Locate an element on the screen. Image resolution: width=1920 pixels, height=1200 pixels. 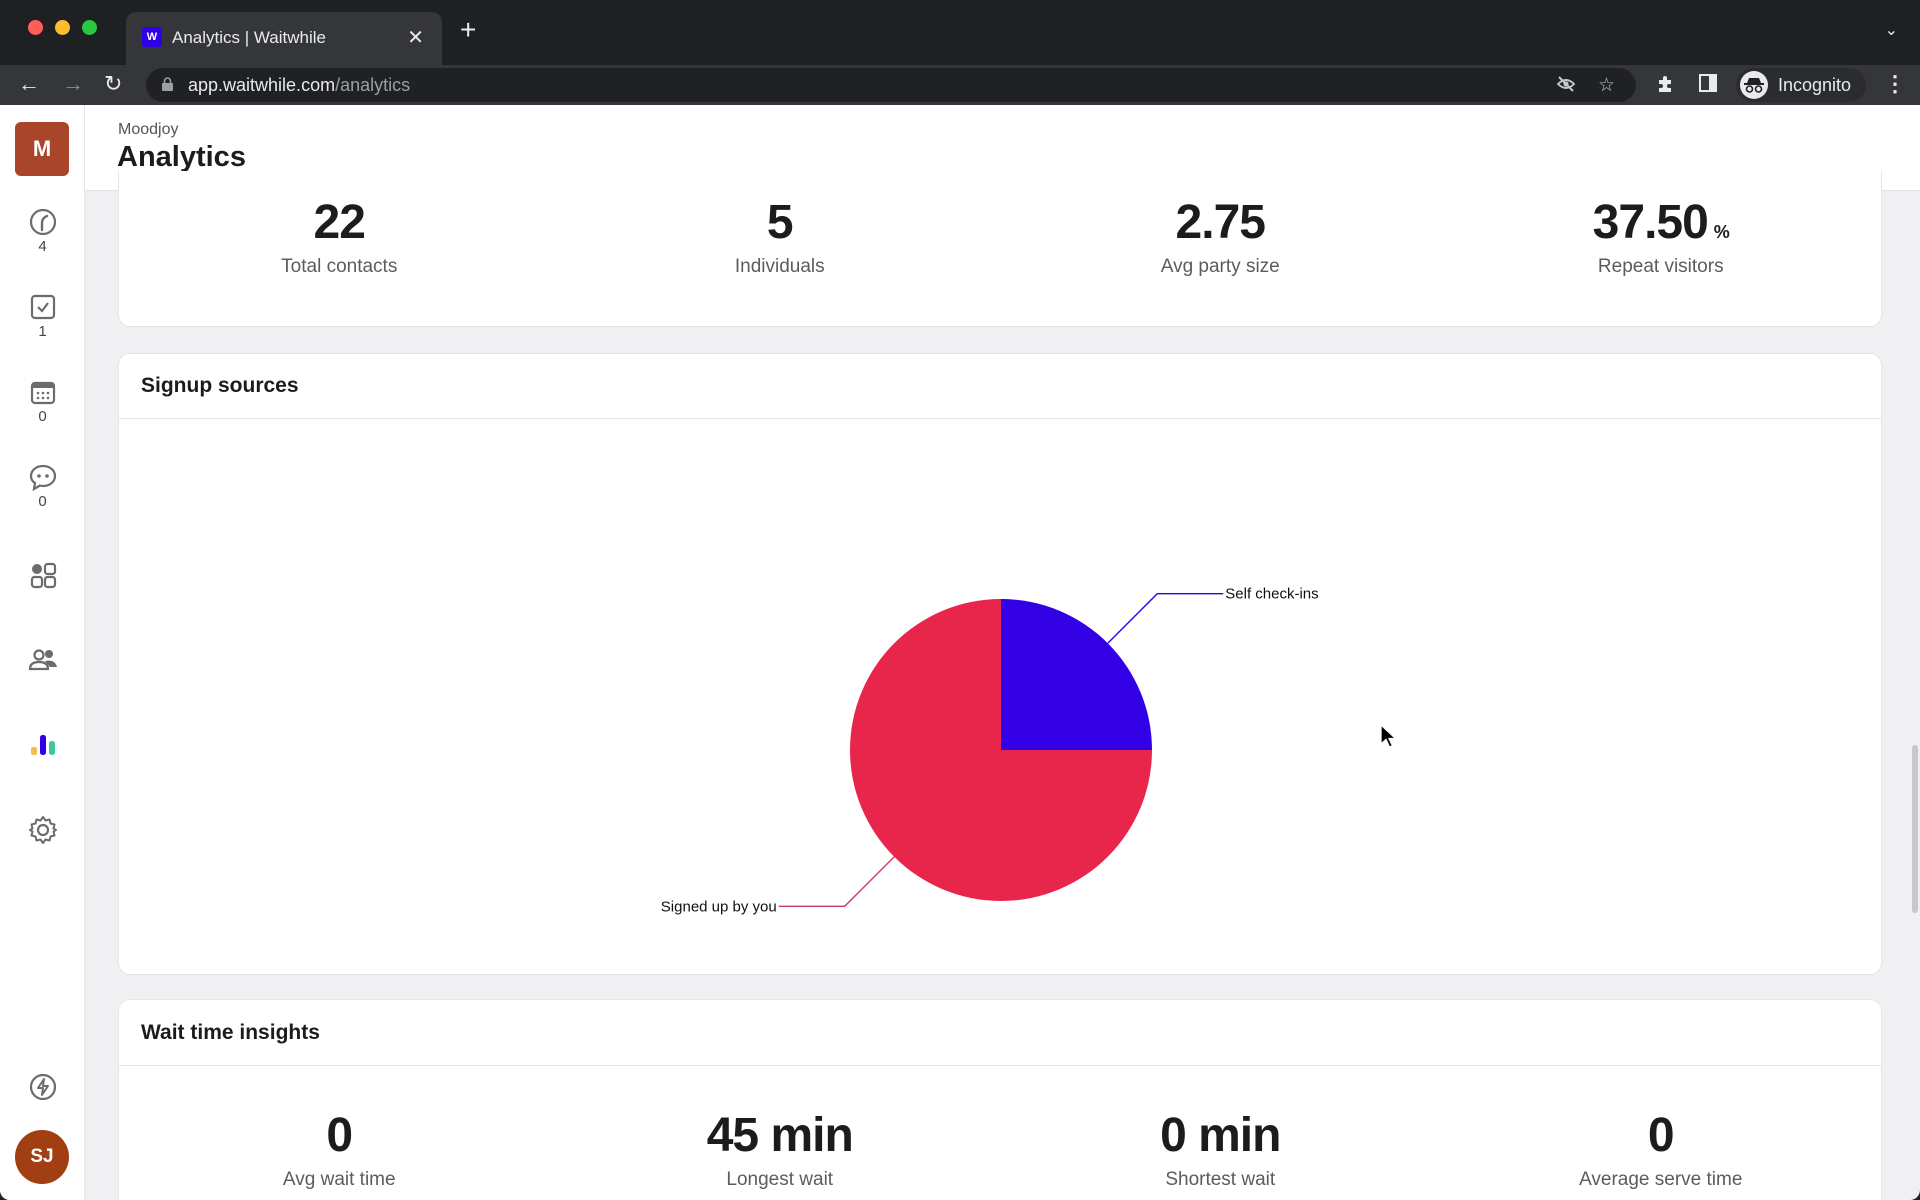
tab-strip: W Analytics | Waitwhile ✕ + ⌄ is located at coordinates (960, 32).